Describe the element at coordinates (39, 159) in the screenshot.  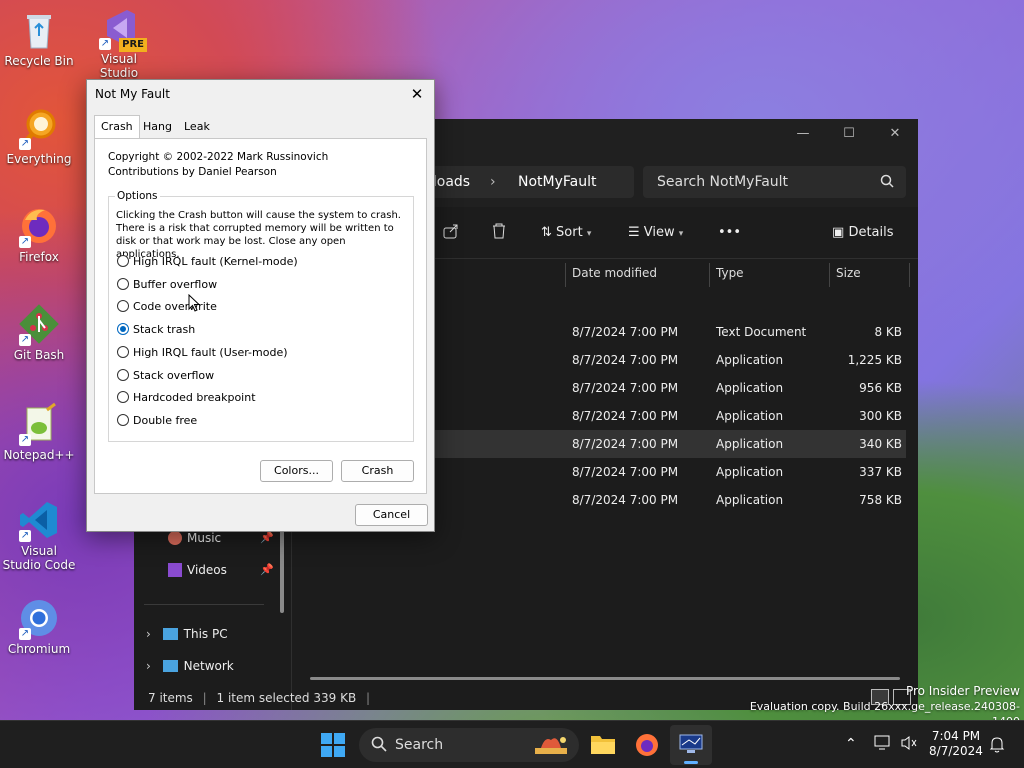
I see `desktop-icon-label: Everything` at that location.